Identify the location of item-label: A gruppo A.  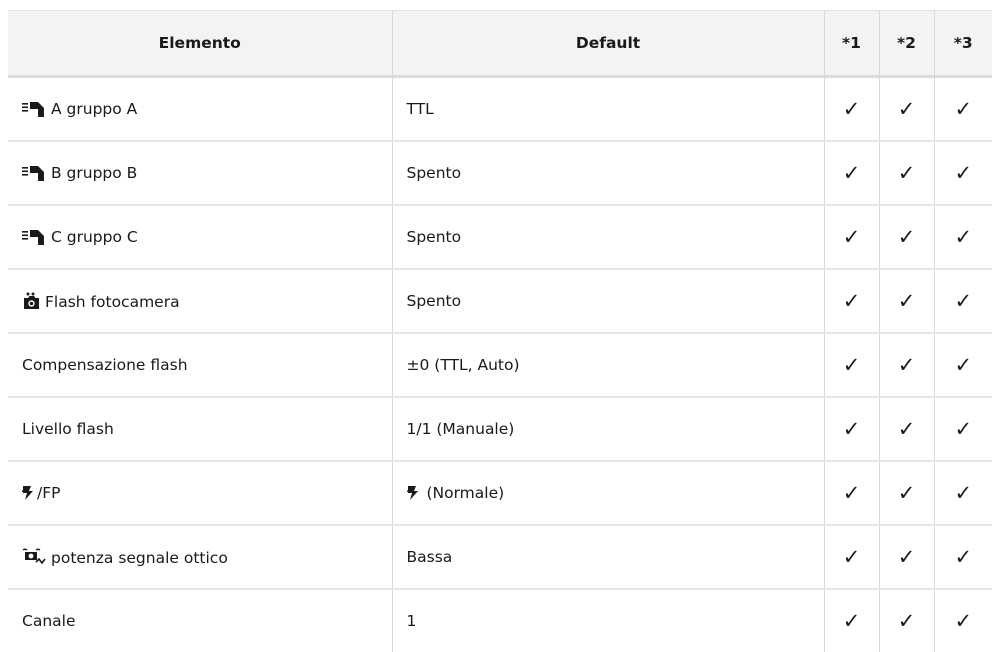
(94, 109).